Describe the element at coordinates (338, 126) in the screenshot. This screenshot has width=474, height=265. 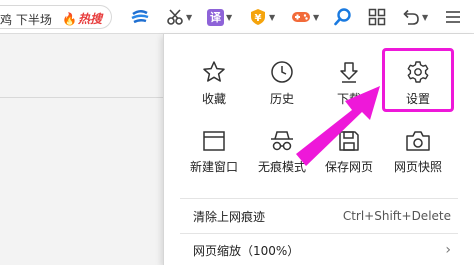
I see `annotation-arrow-icon` at that location.